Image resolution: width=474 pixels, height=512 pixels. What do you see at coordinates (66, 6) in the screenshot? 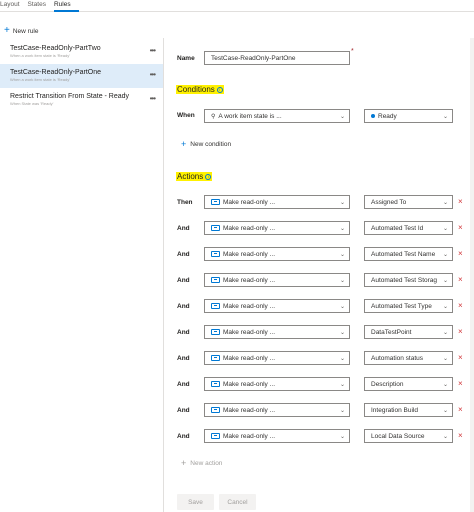
I see `tab-rules: Rules` at bounding box center [66, 6].